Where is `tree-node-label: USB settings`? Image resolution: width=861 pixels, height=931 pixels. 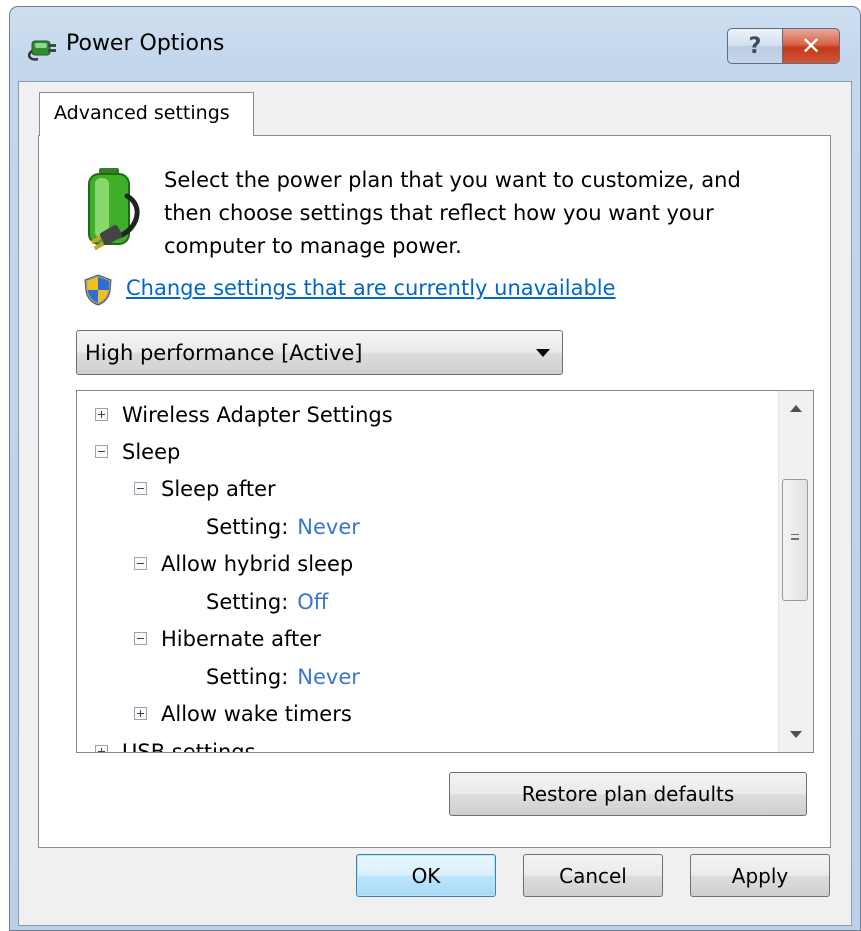
tree-node-label: USB settings is located at coordinates (189, 746).